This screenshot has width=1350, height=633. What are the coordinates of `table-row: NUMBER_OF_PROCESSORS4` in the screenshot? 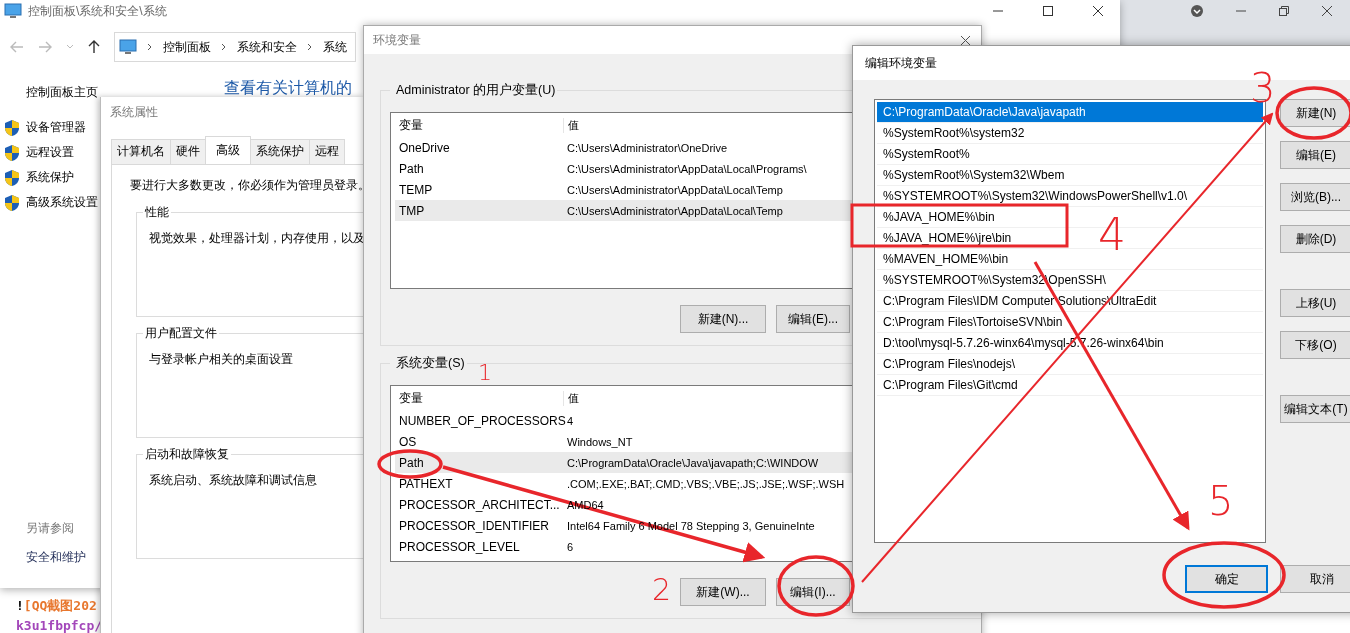 It's located at (624, 420).